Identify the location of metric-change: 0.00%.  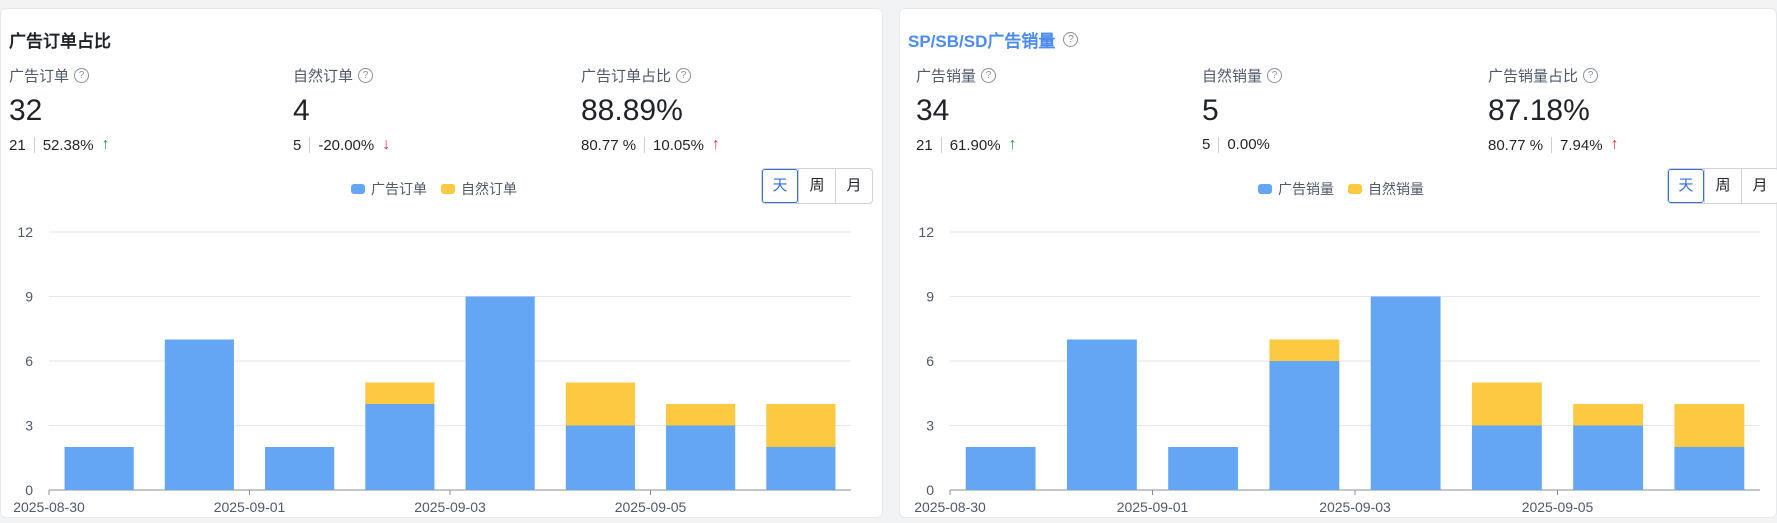
(1248, 144).